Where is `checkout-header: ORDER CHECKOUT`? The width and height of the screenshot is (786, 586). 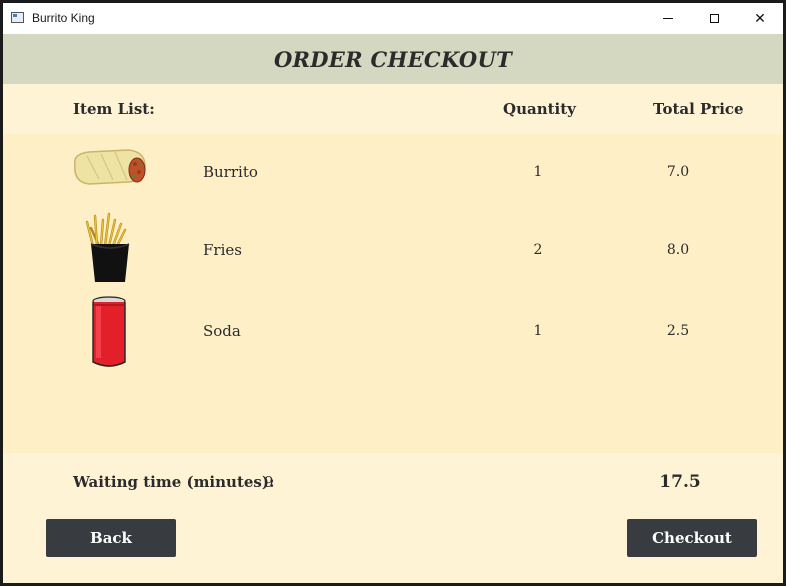 checkout-header: ORDER CHECKOUT is located at coordinates (393, 59).